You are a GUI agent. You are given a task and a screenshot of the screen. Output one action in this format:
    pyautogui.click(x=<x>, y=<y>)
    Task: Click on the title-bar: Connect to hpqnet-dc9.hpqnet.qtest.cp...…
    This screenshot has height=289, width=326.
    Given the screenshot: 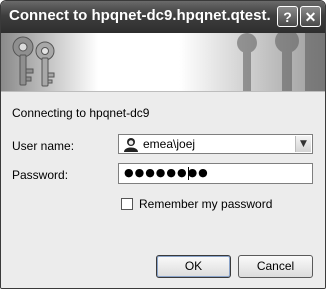 What is the action you would take?
    pyautogui.click(x=163, y=17)
    